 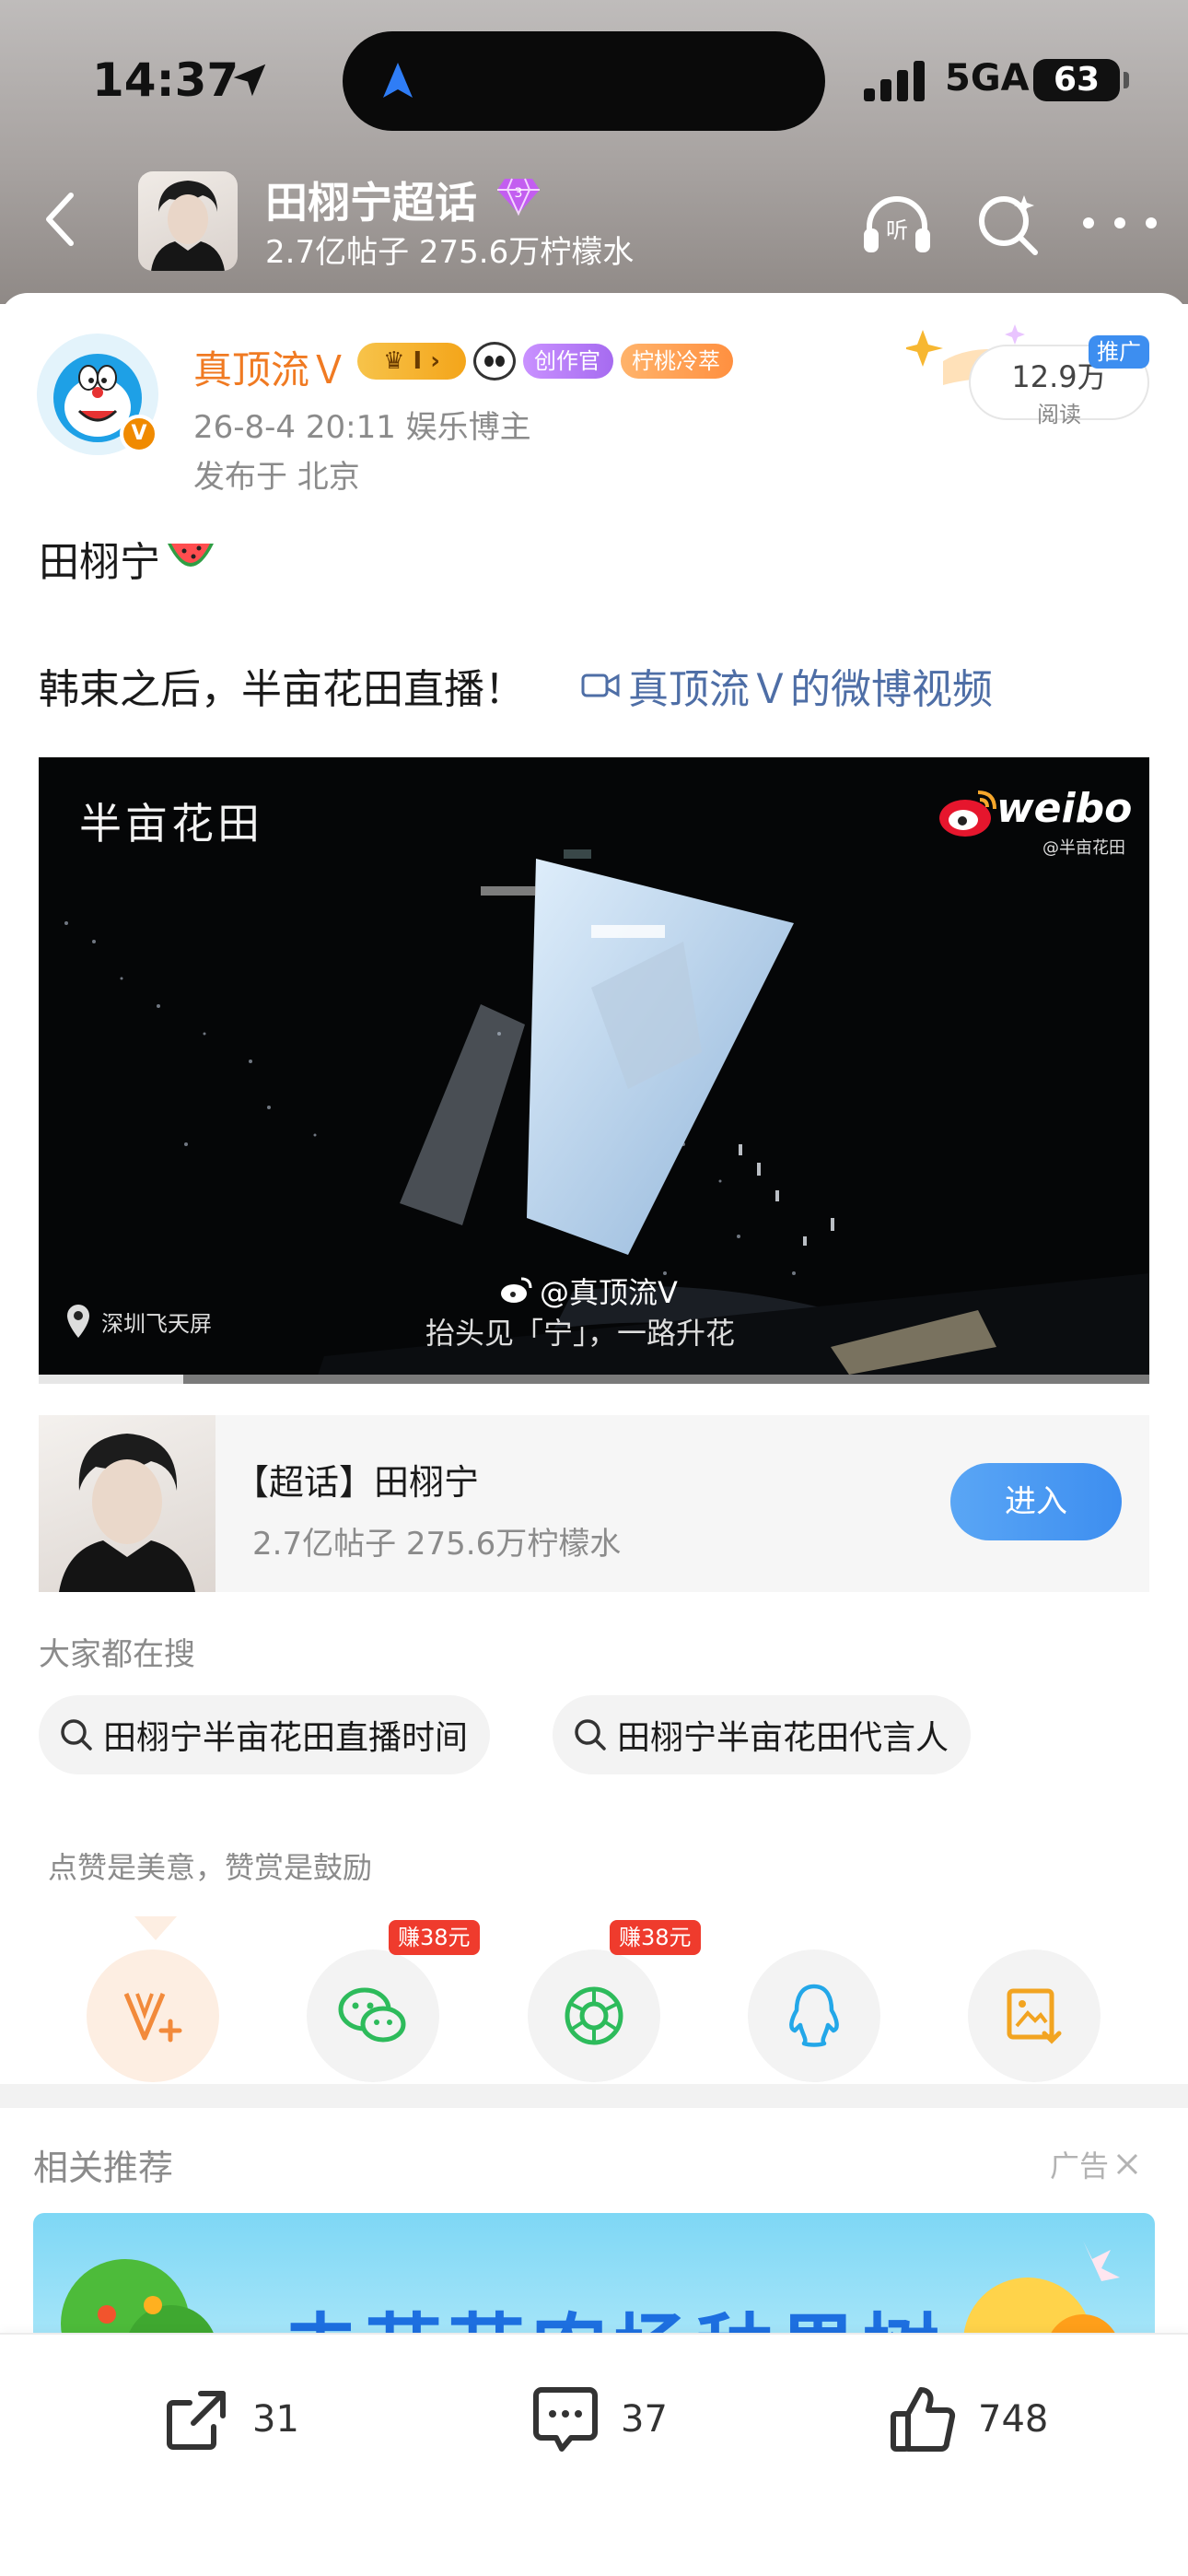 I want to click on ad-label: 广告, so click(x=1095, y=2164).